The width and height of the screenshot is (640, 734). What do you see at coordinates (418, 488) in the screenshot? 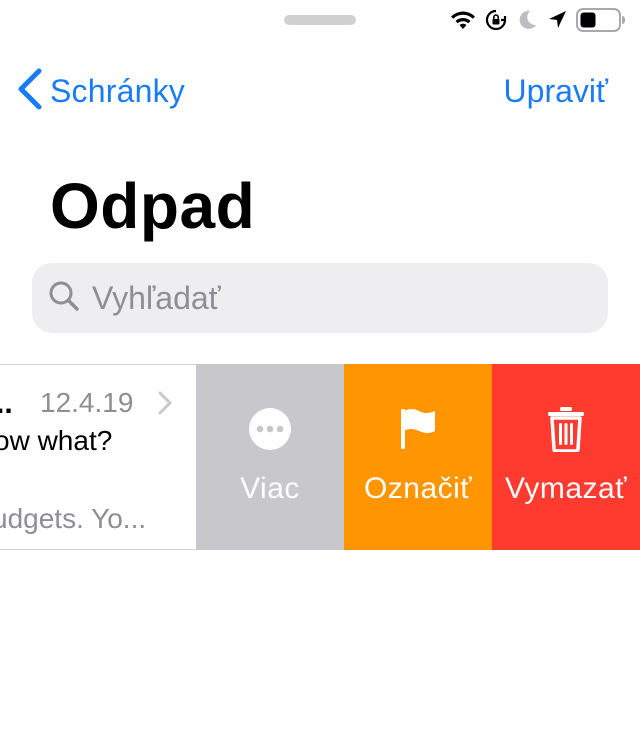
I see `flag-action-label: Označiť` at bounding box center [418, 488].